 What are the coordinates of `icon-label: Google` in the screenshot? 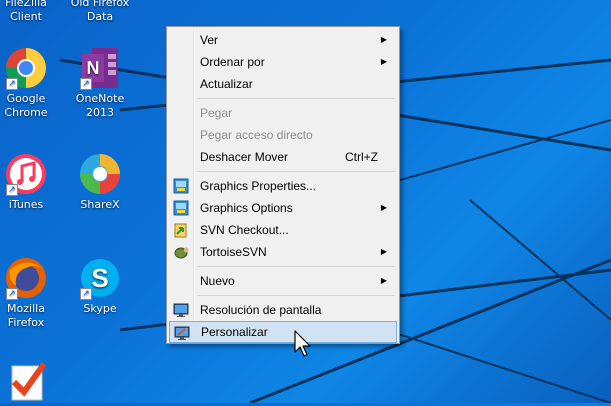 It's located at (26, 98).